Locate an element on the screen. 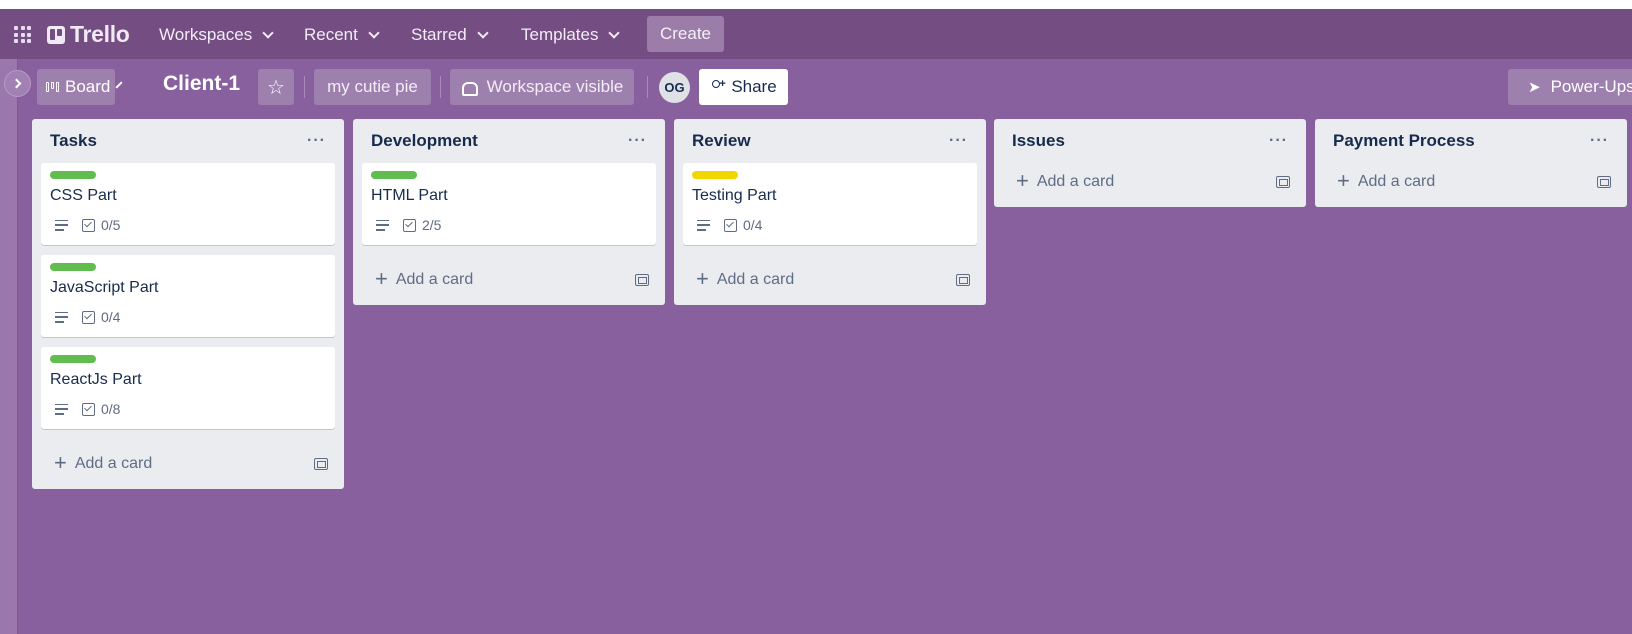  sidebar-collapsed is located at coordinates (9, 346).